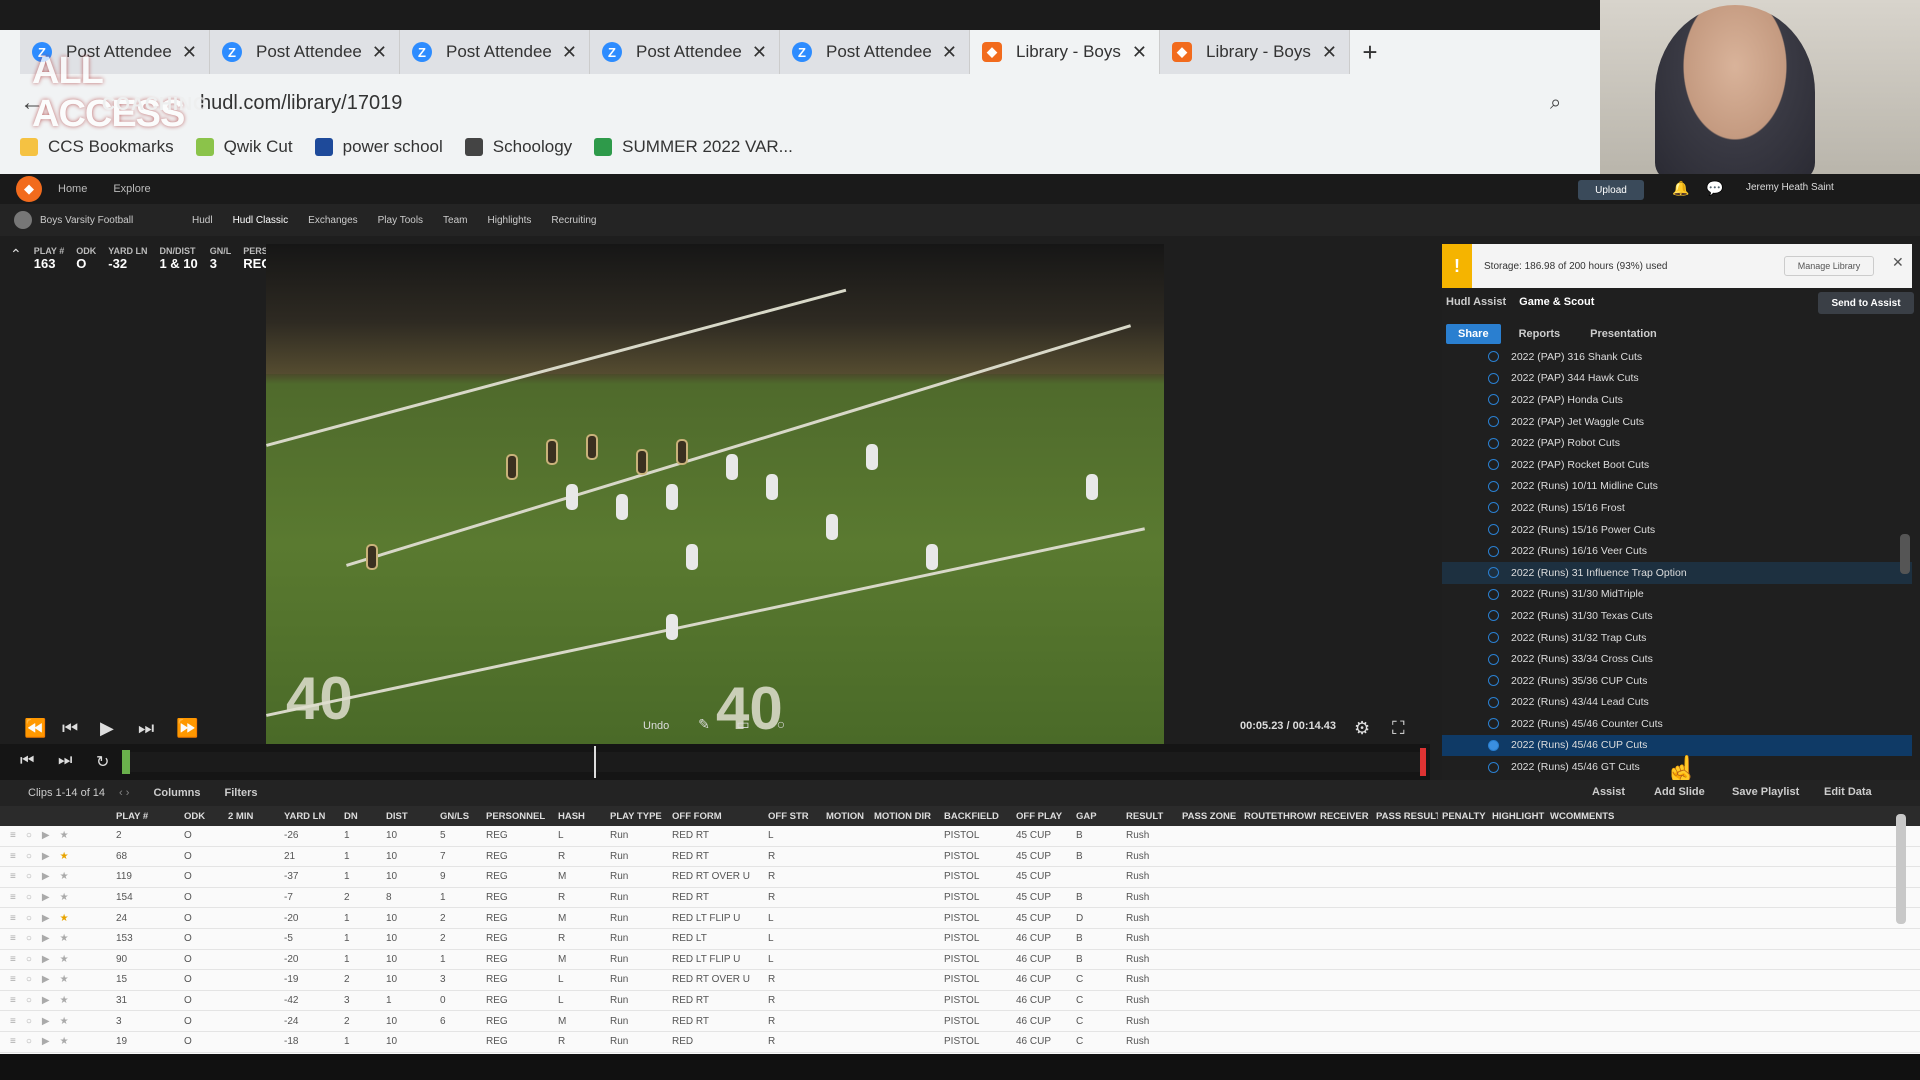  I want to click on column-header: OFF FORM, so click(716, 816).